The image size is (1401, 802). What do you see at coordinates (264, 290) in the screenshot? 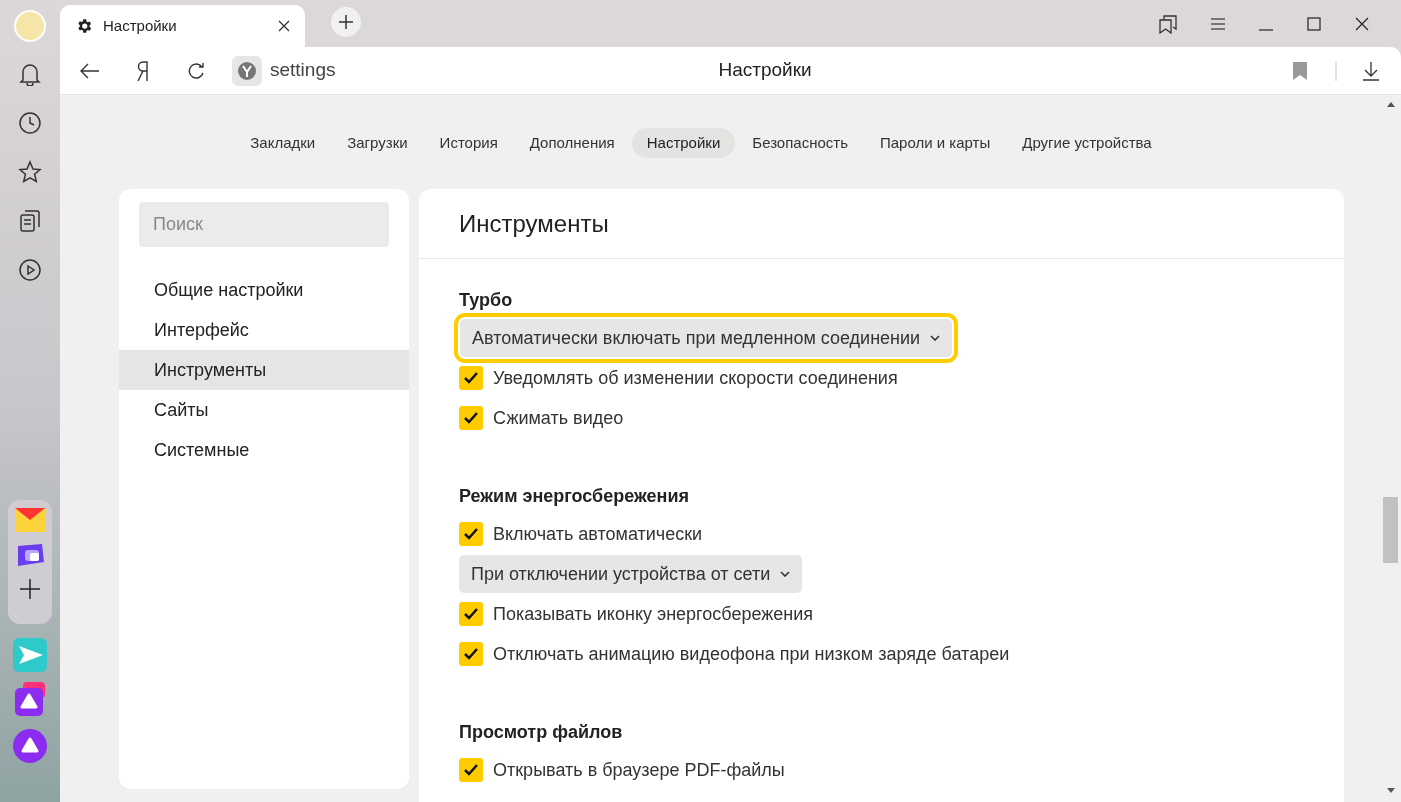
I see `sidebar-item: Общие настройки` at bounding box center [264, 290].